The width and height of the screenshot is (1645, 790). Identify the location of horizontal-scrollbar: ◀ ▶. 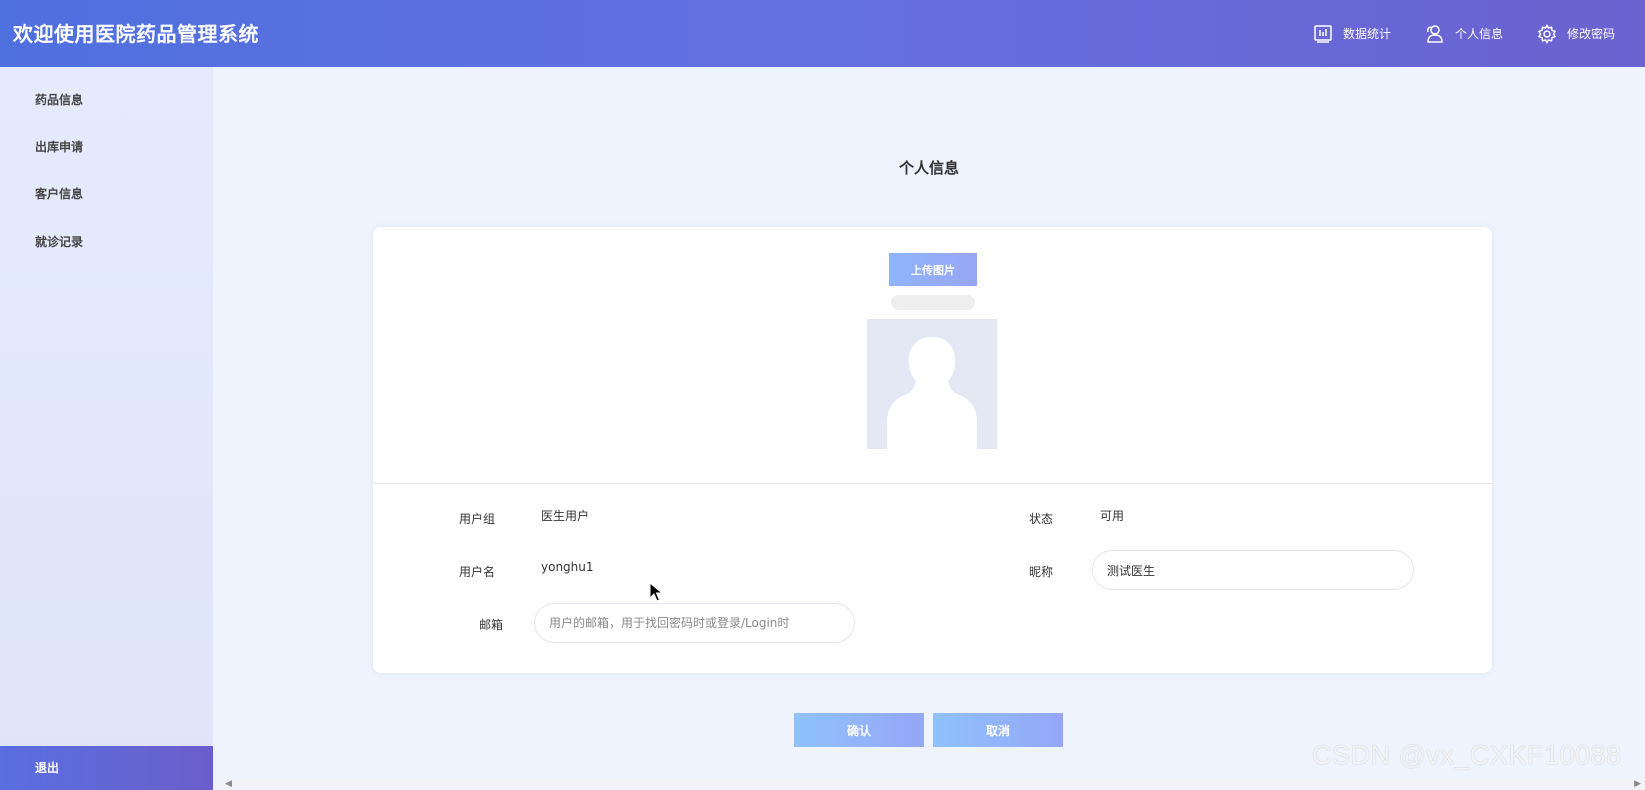
(929, 784).